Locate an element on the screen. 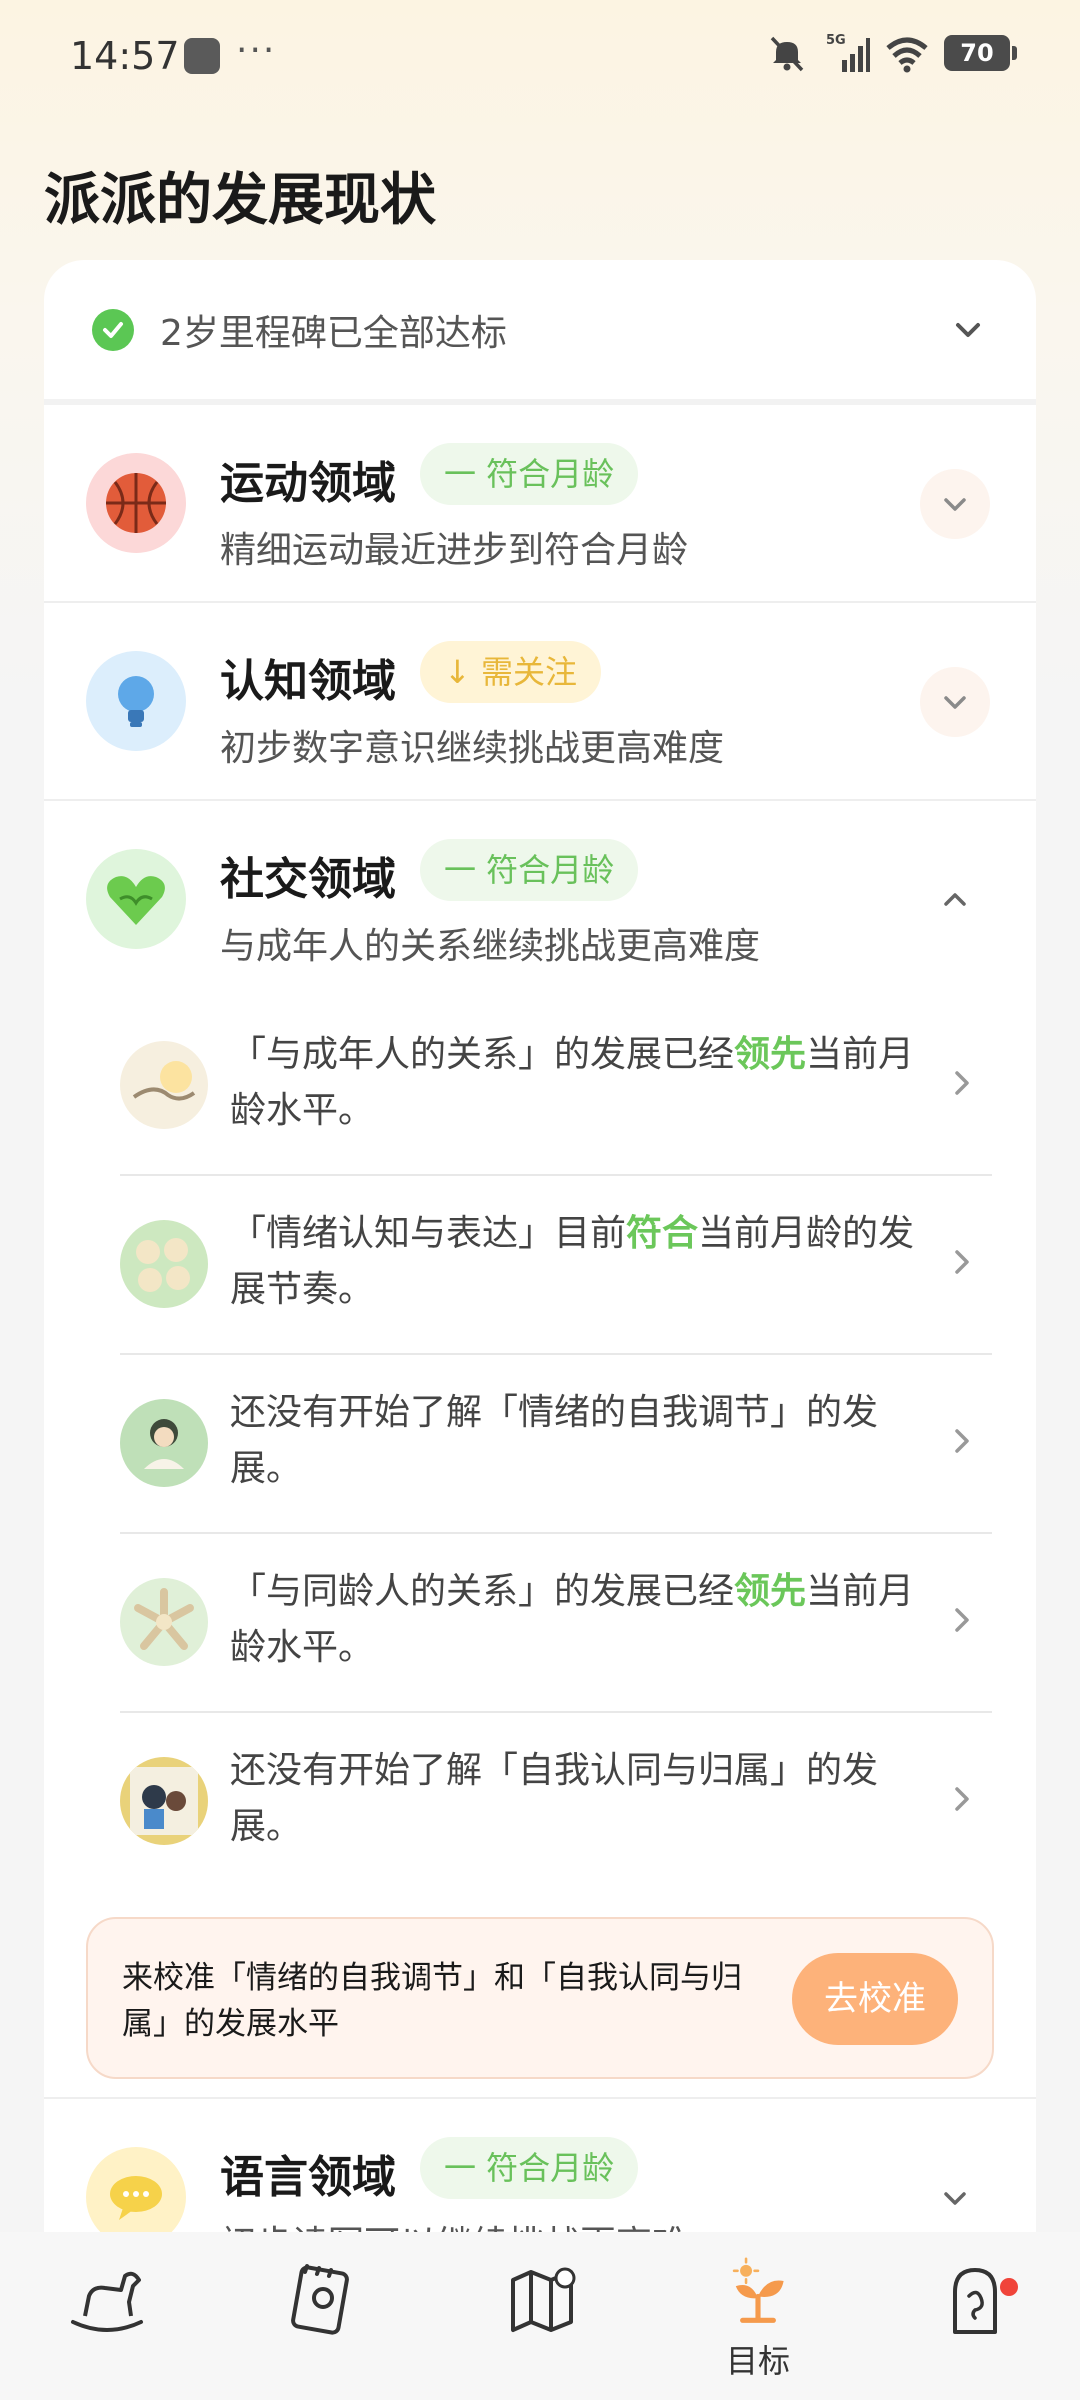 The width and height of the screenshot is (1080, 2400). check-icon is located at coordinates (113, 329).